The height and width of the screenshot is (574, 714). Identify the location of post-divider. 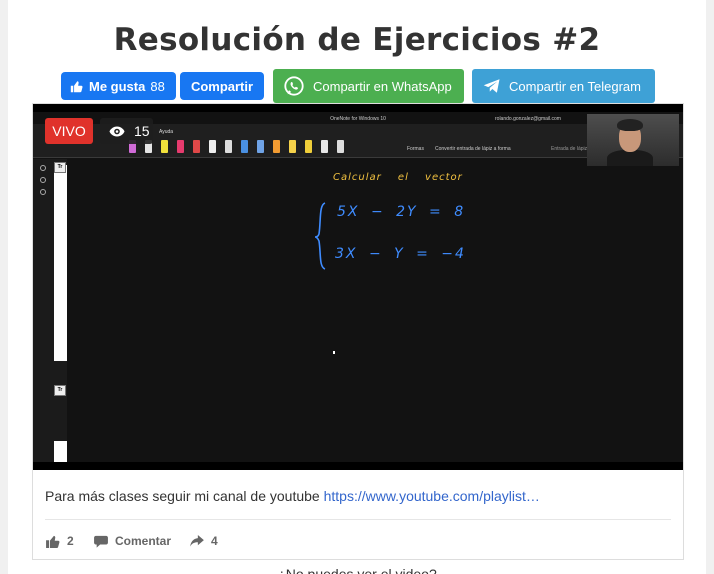
(358, 519).